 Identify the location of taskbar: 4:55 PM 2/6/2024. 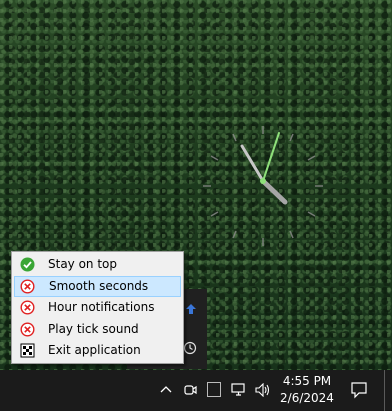
(196, 390).